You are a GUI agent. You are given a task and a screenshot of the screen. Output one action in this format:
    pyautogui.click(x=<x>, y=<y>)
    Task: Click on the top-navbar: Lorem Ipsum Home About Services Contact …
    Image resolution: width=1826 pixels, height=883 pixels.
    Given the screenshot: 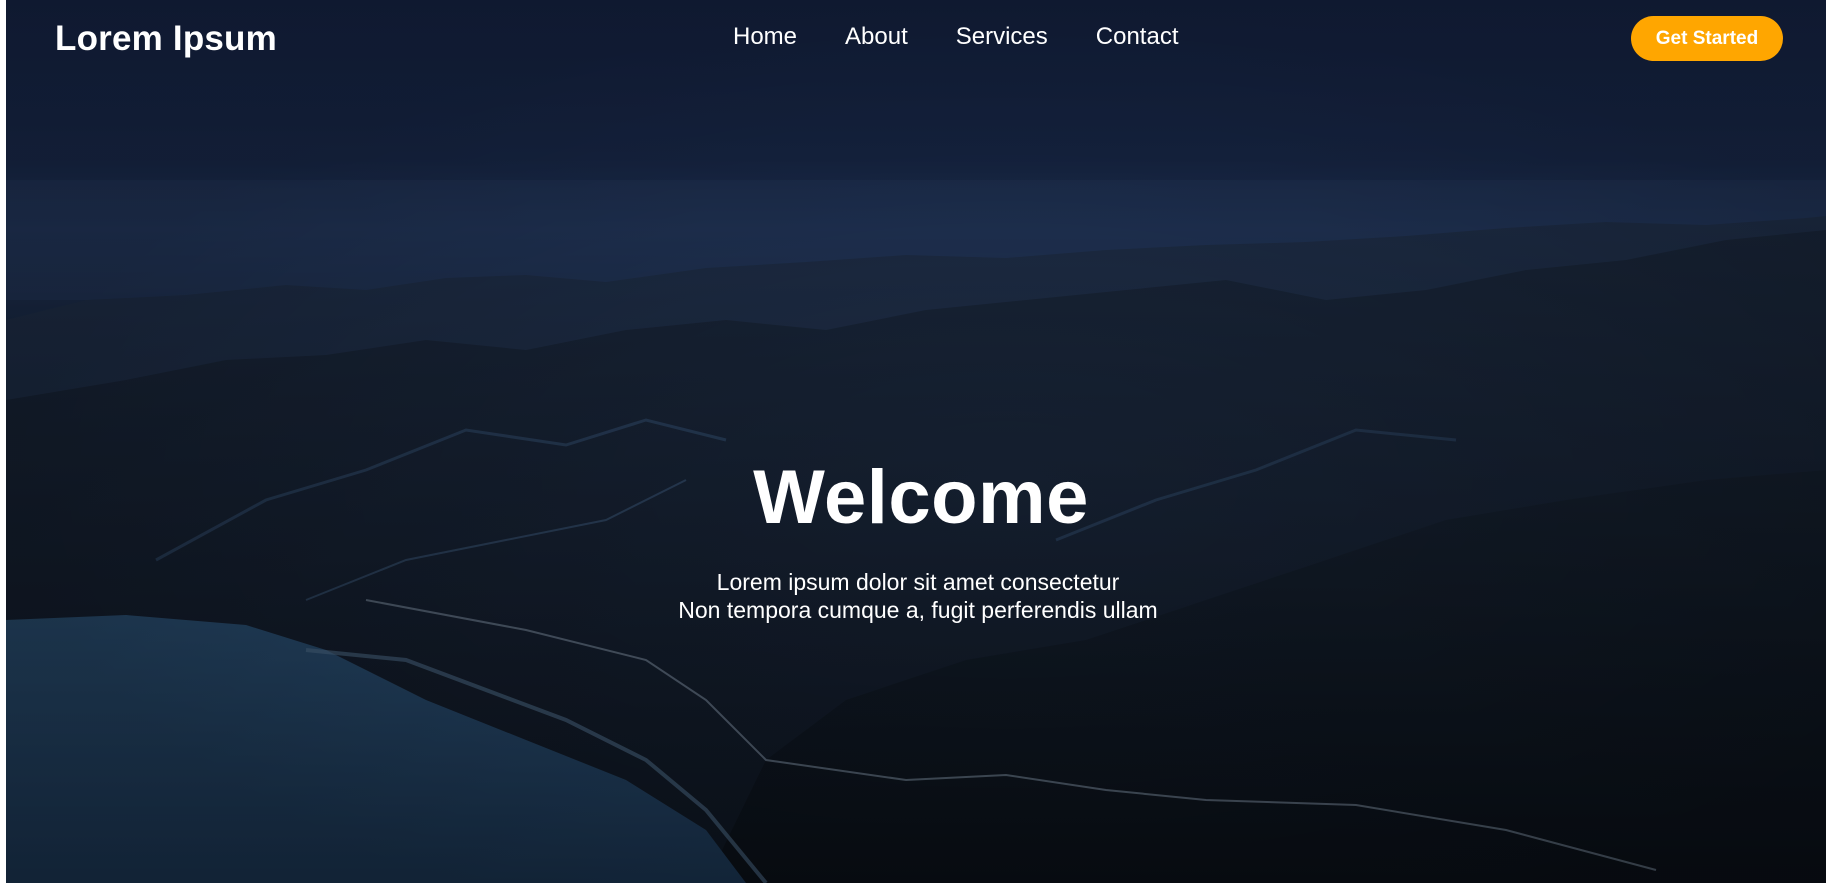 What is the action you would take?
    pyautogui.click(x=916, y=39)
    